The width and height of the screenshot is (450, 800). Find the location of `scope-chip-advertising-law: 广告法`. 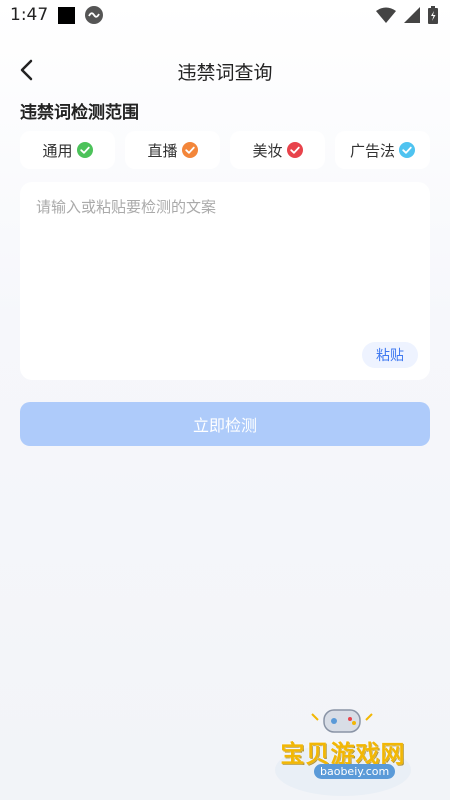

scope-chip-advertising-law: 广告法 is located at coordinates (382, 150).